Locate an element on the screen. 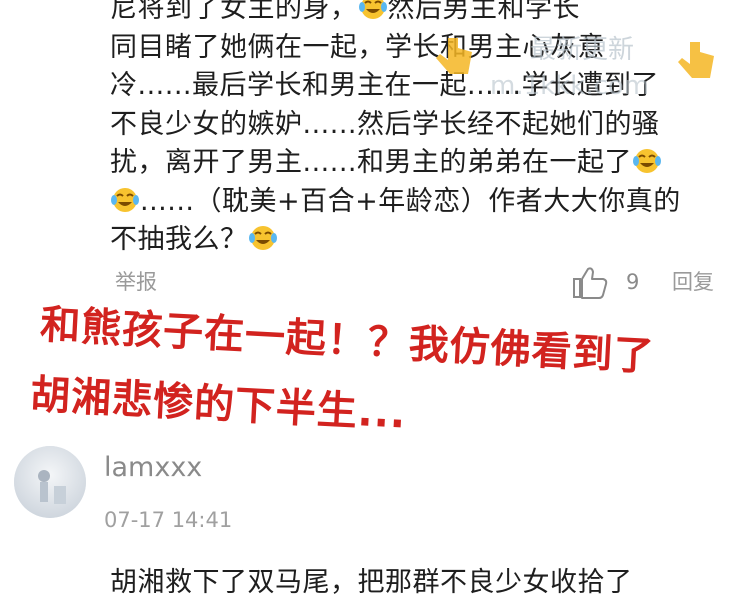 This screenshot has width=750, height=599. comment-line-text: 不抽我么？ is located at coordinates (179, 239).